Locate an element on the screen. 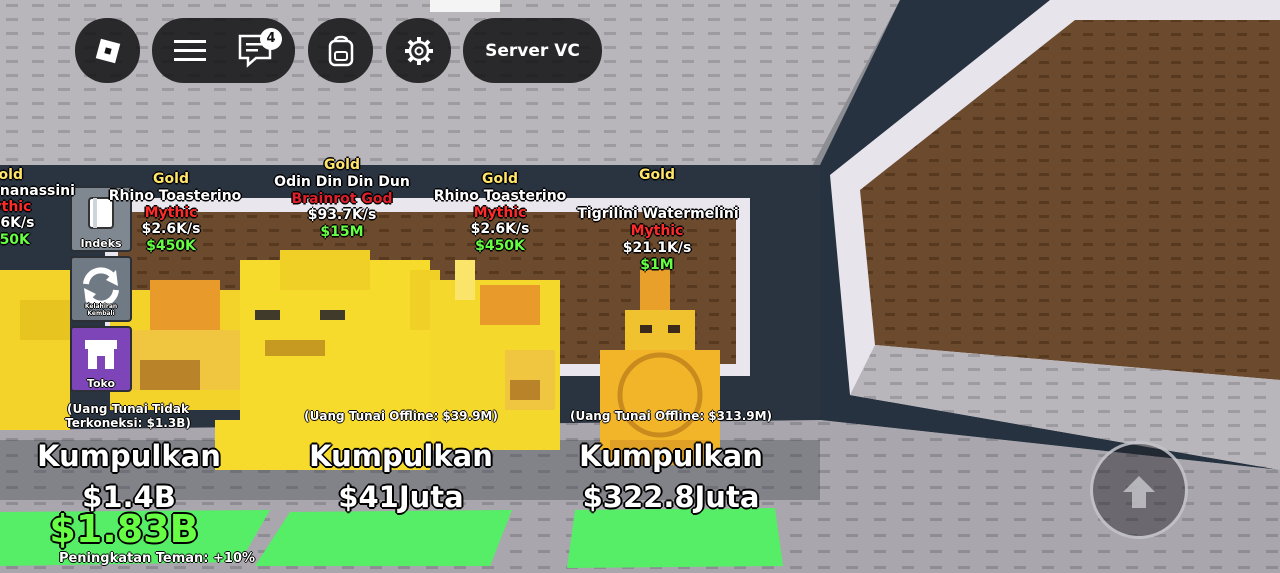  brainrot-2-name: Odin Din Din Dun is located at coordinates (342, 182).